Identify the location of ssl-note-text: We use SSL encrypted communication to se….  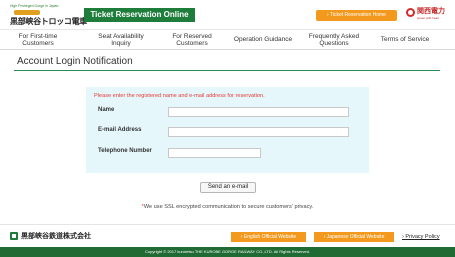
(228, 207).